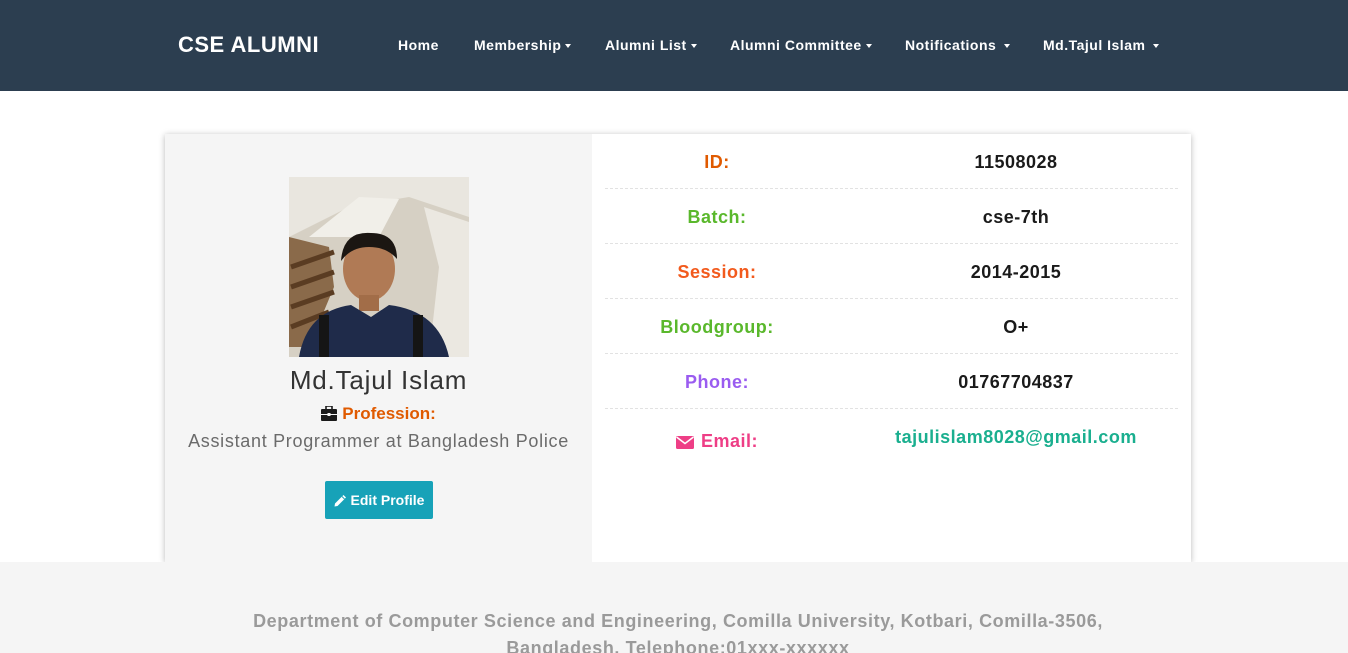 The width and height of the screenshot is (1348, 653). I want to click on nav-home: Home, so click(418, 45).